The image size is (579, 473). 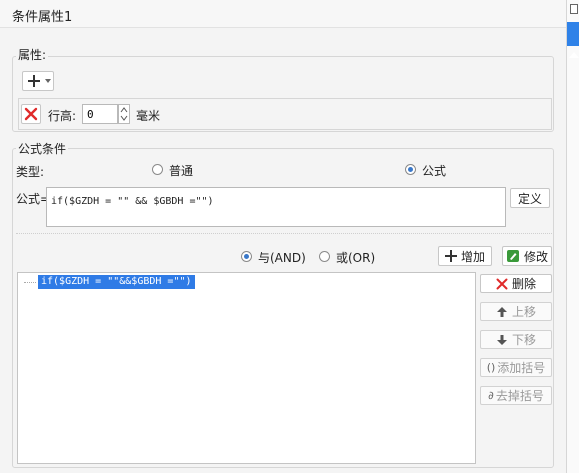 What do you see at coordinates (523, 340) in the screenshot?
I see `move-down-label: 下移` at bounding box center [523, 340].